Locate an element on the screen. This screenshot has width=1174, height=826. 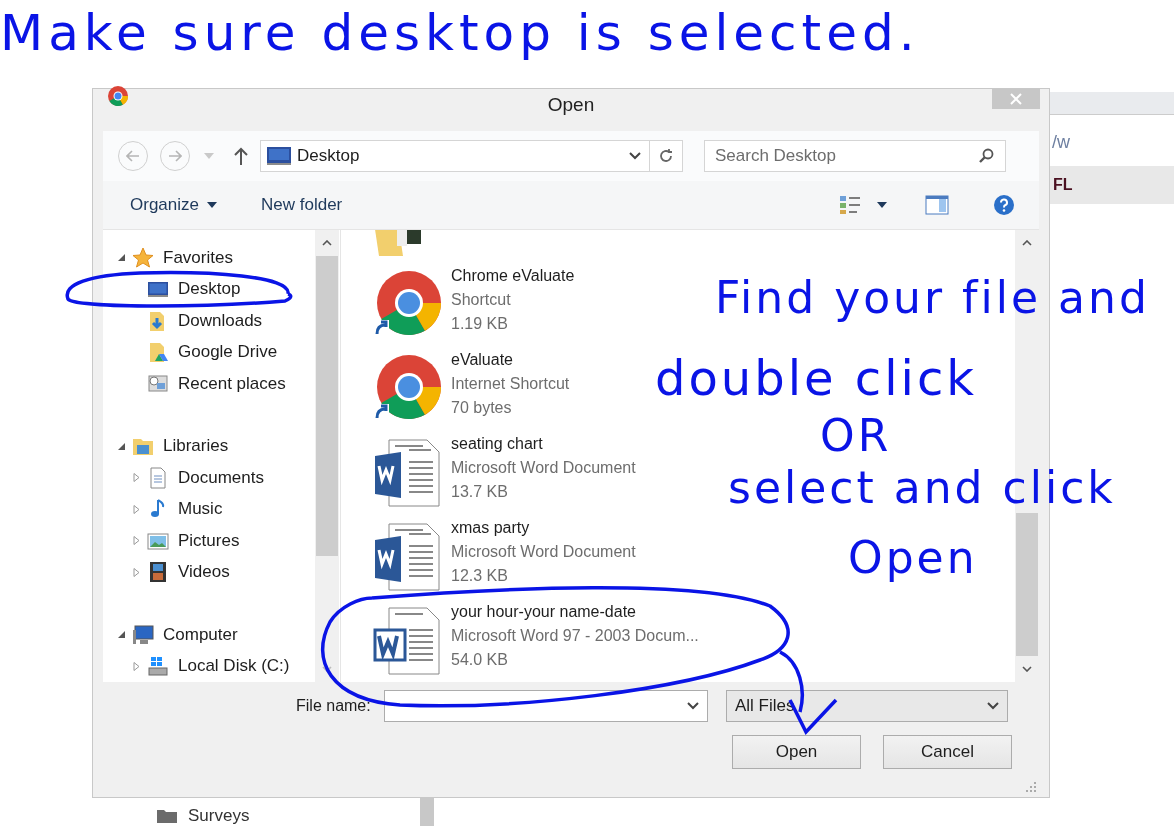
tree-item: Documents is located at coordinates (209, 478).